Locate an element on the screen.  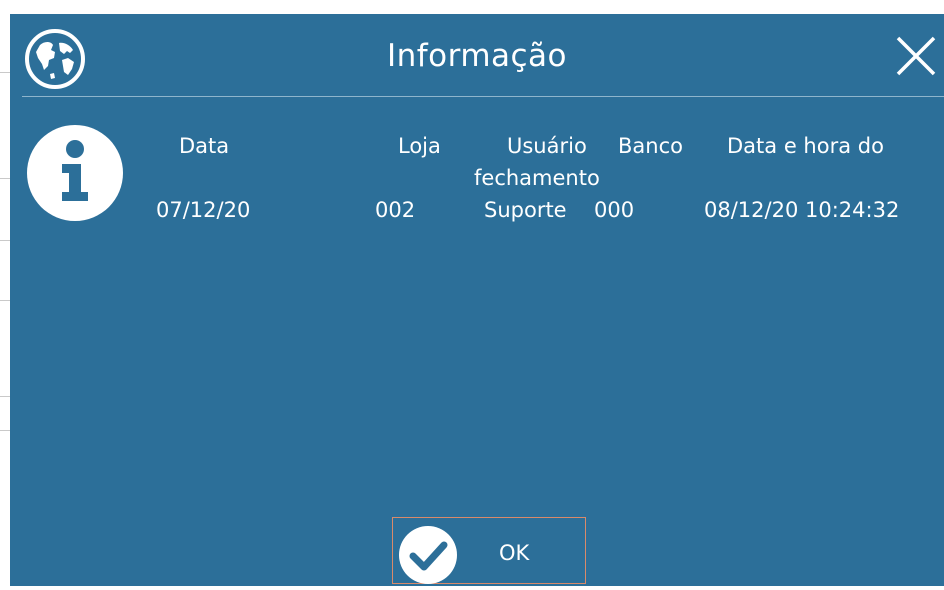
close-button is located at coordinates (916, 56).